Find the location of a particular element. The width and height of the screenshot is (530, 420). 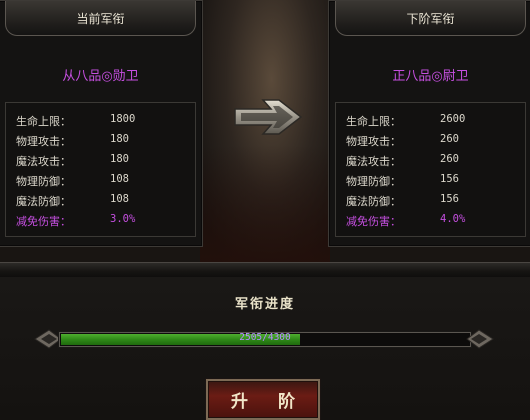

stat-value: 3.0% is located at coordinates (123, 219).